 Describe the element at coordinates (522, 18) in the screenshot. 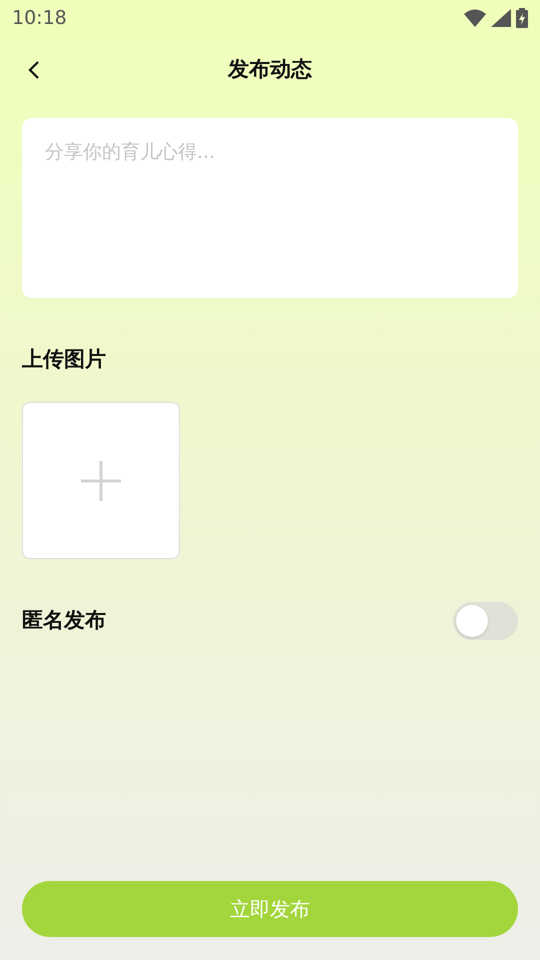

I see `battery-icon` at that location.